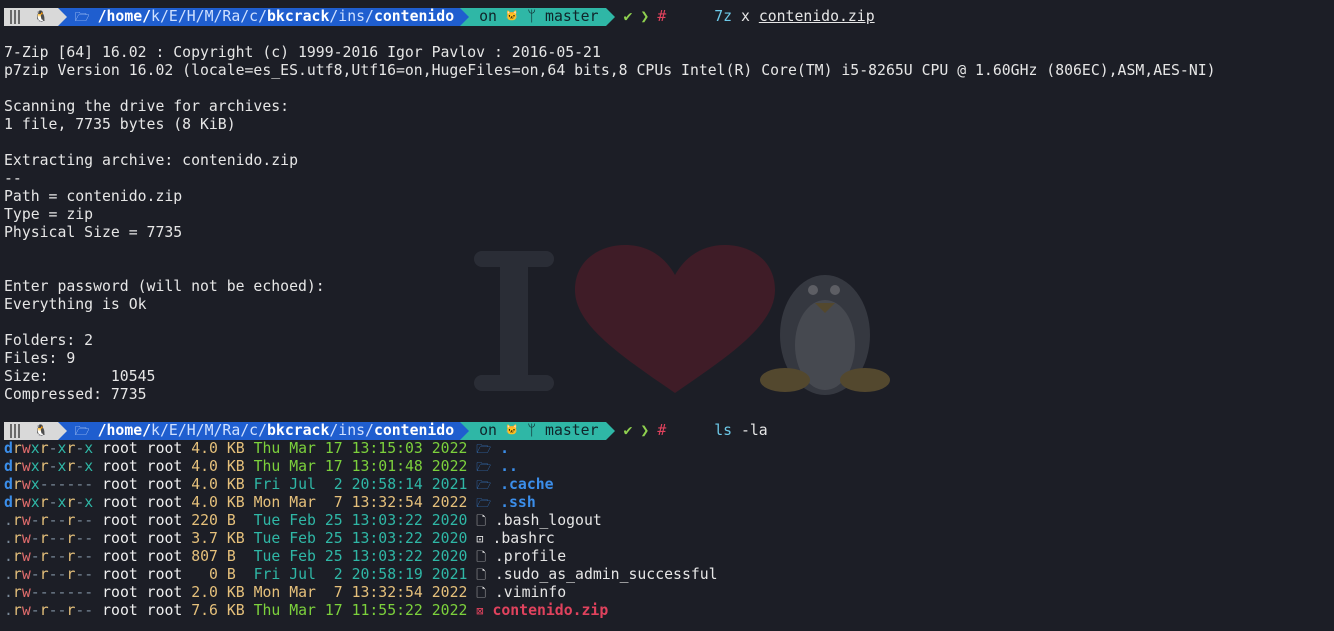  What do you see at coordinates (414, 430) in the screenshot?
I see `path-segment: contenido` at bounding box center [414, 430].